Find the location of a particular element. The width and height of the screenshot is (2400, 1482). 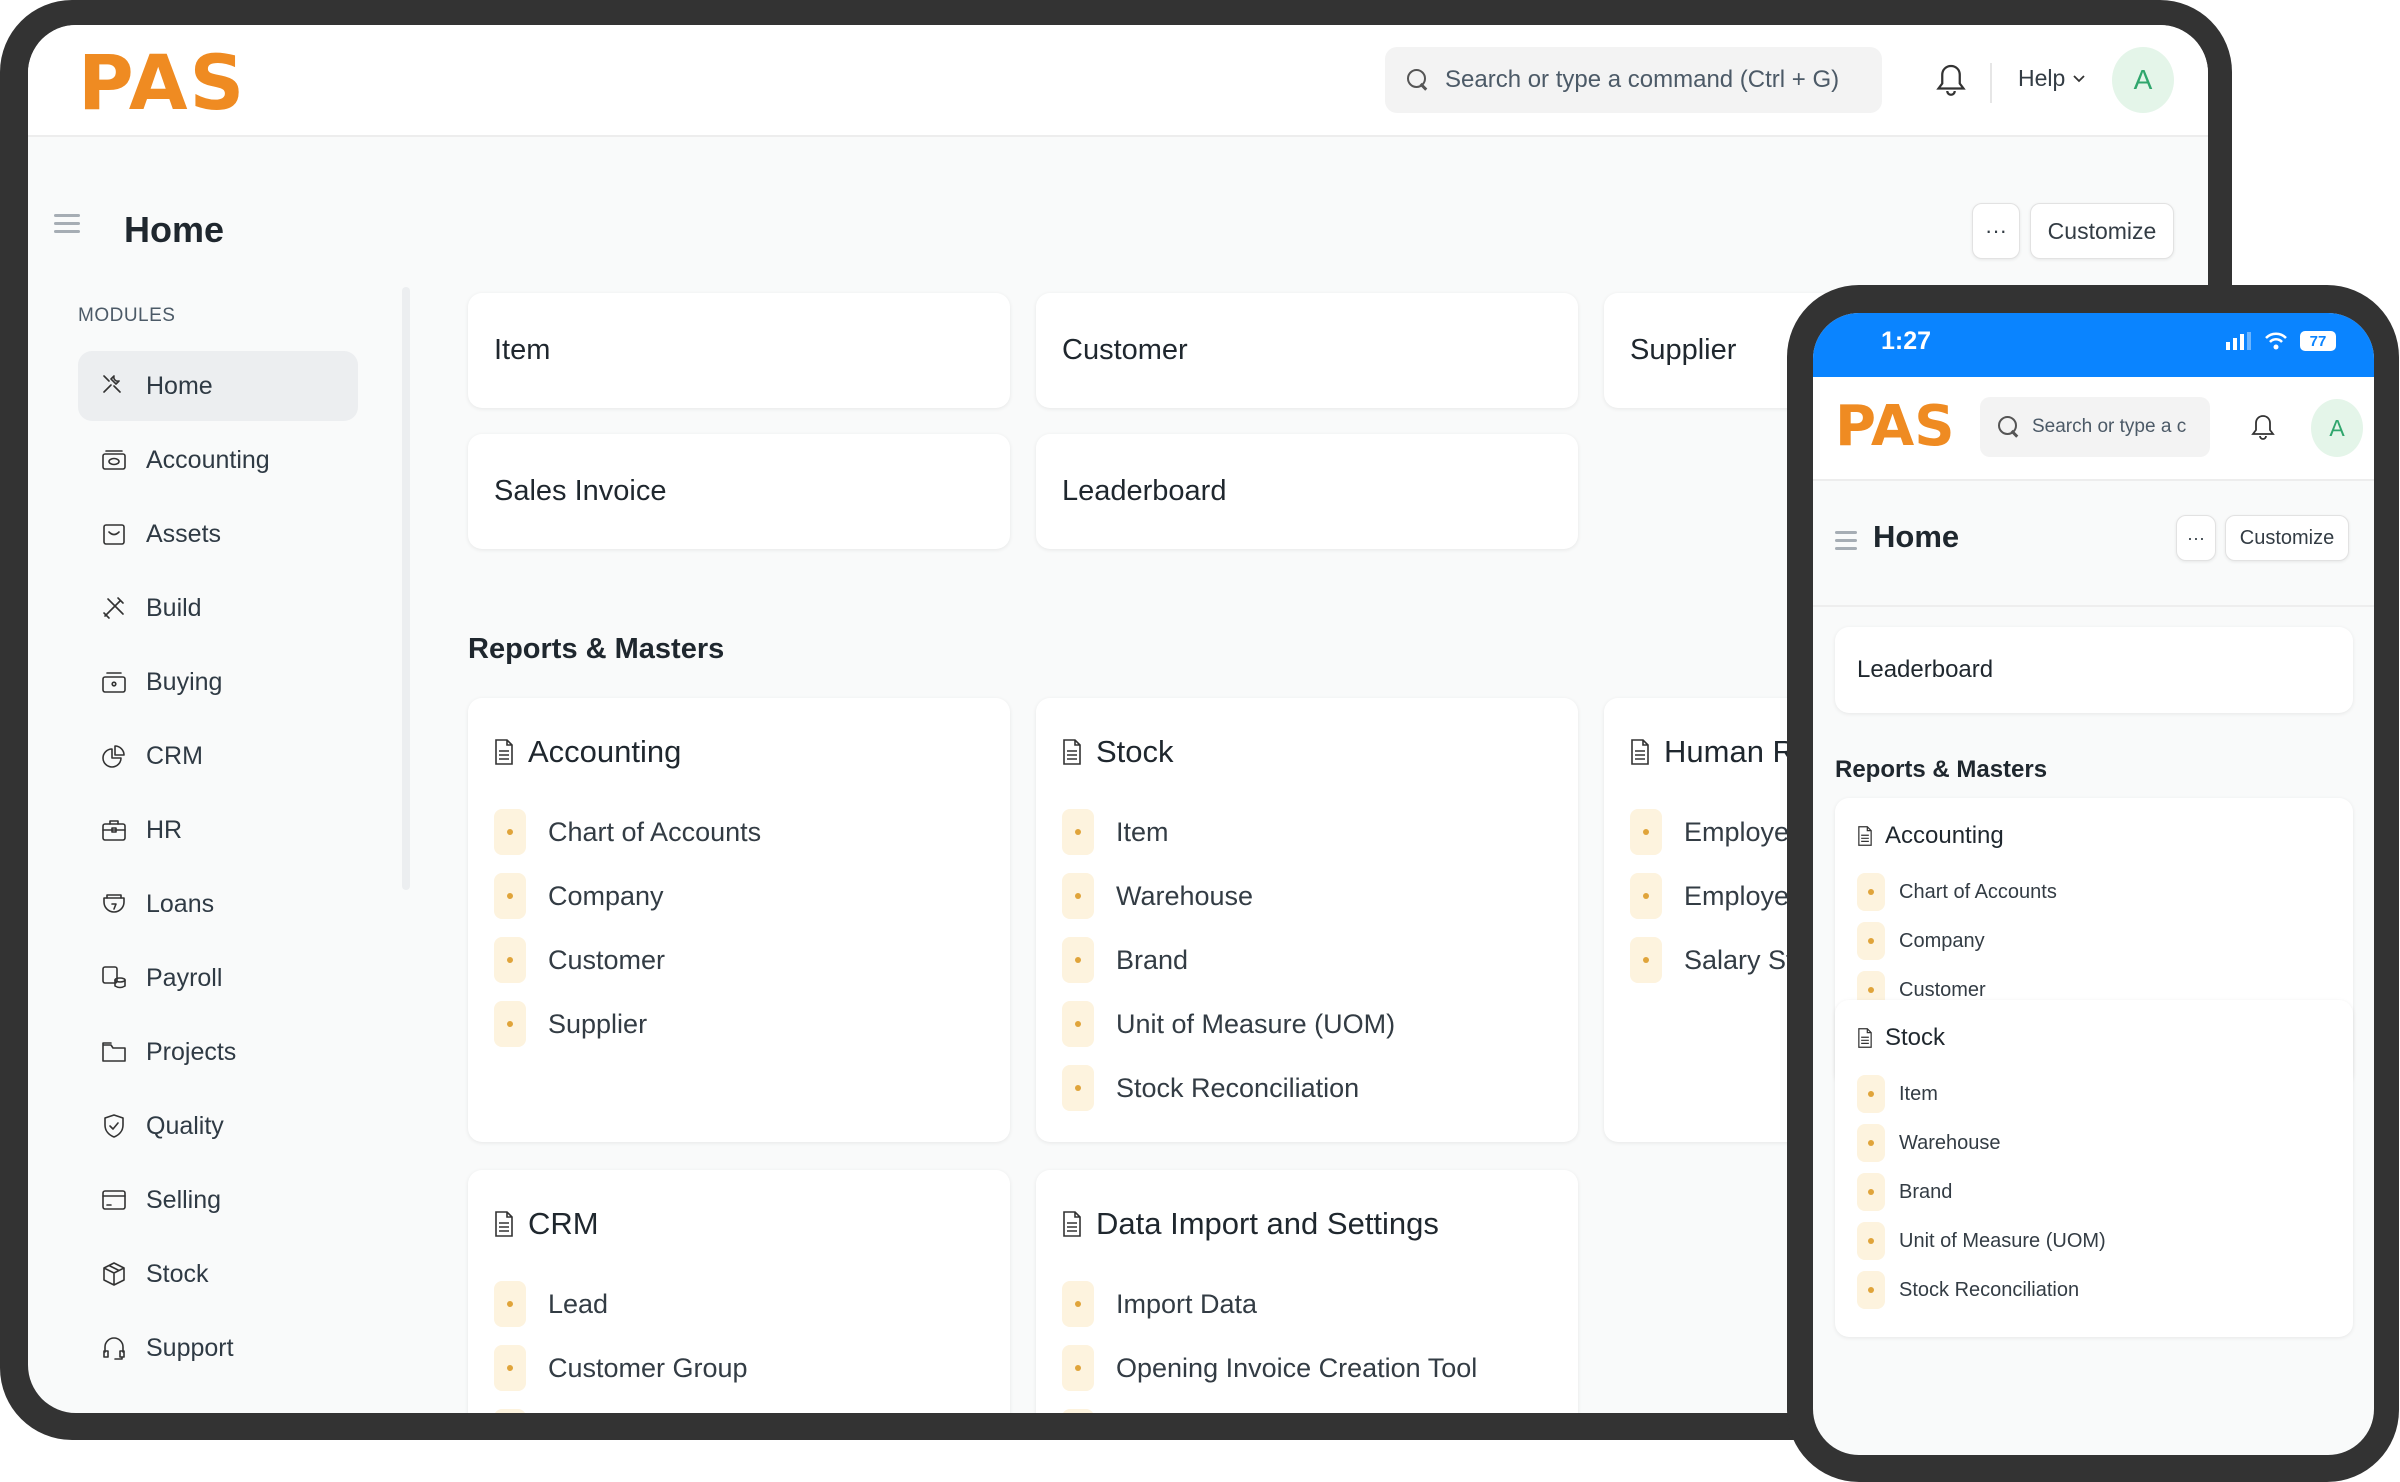

report-link-label: Chart of Accounts is located at coordinates (655, 831).